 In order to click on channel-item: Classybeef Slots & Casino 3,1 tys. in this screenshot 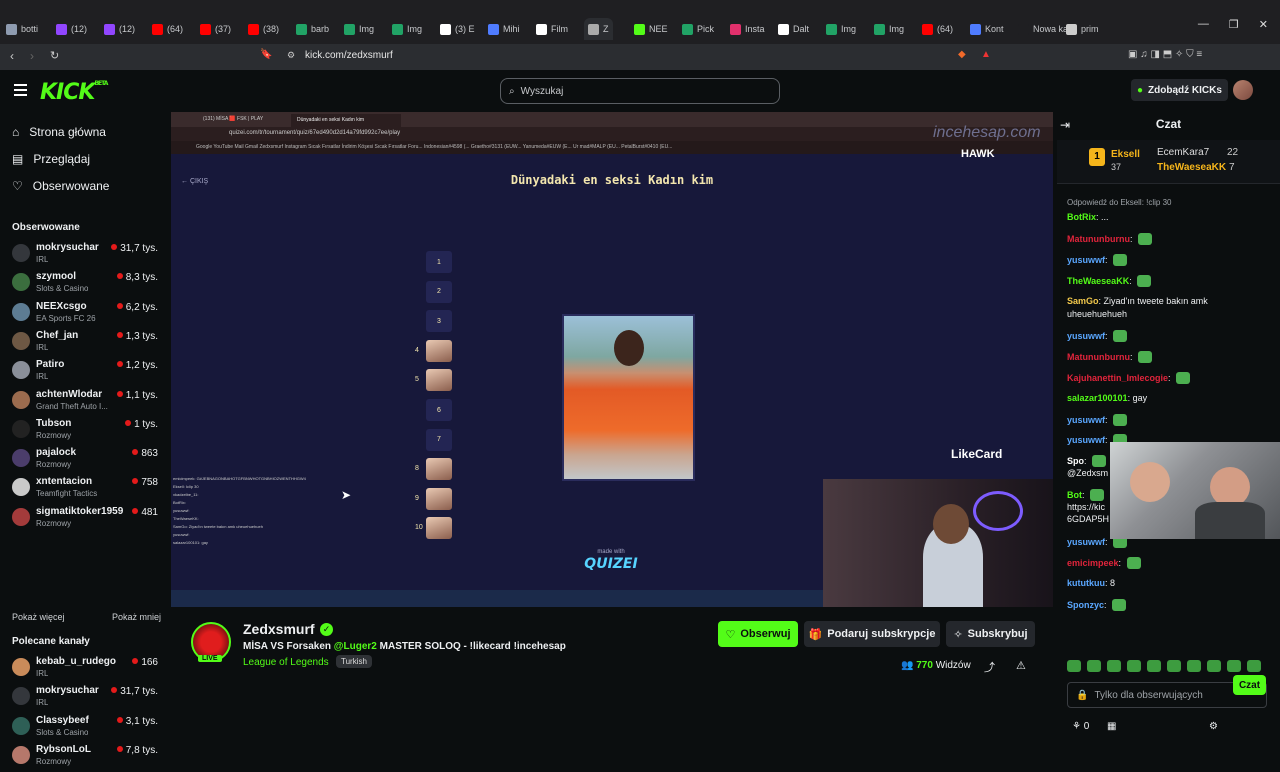, I will do `click(87, 729)`.